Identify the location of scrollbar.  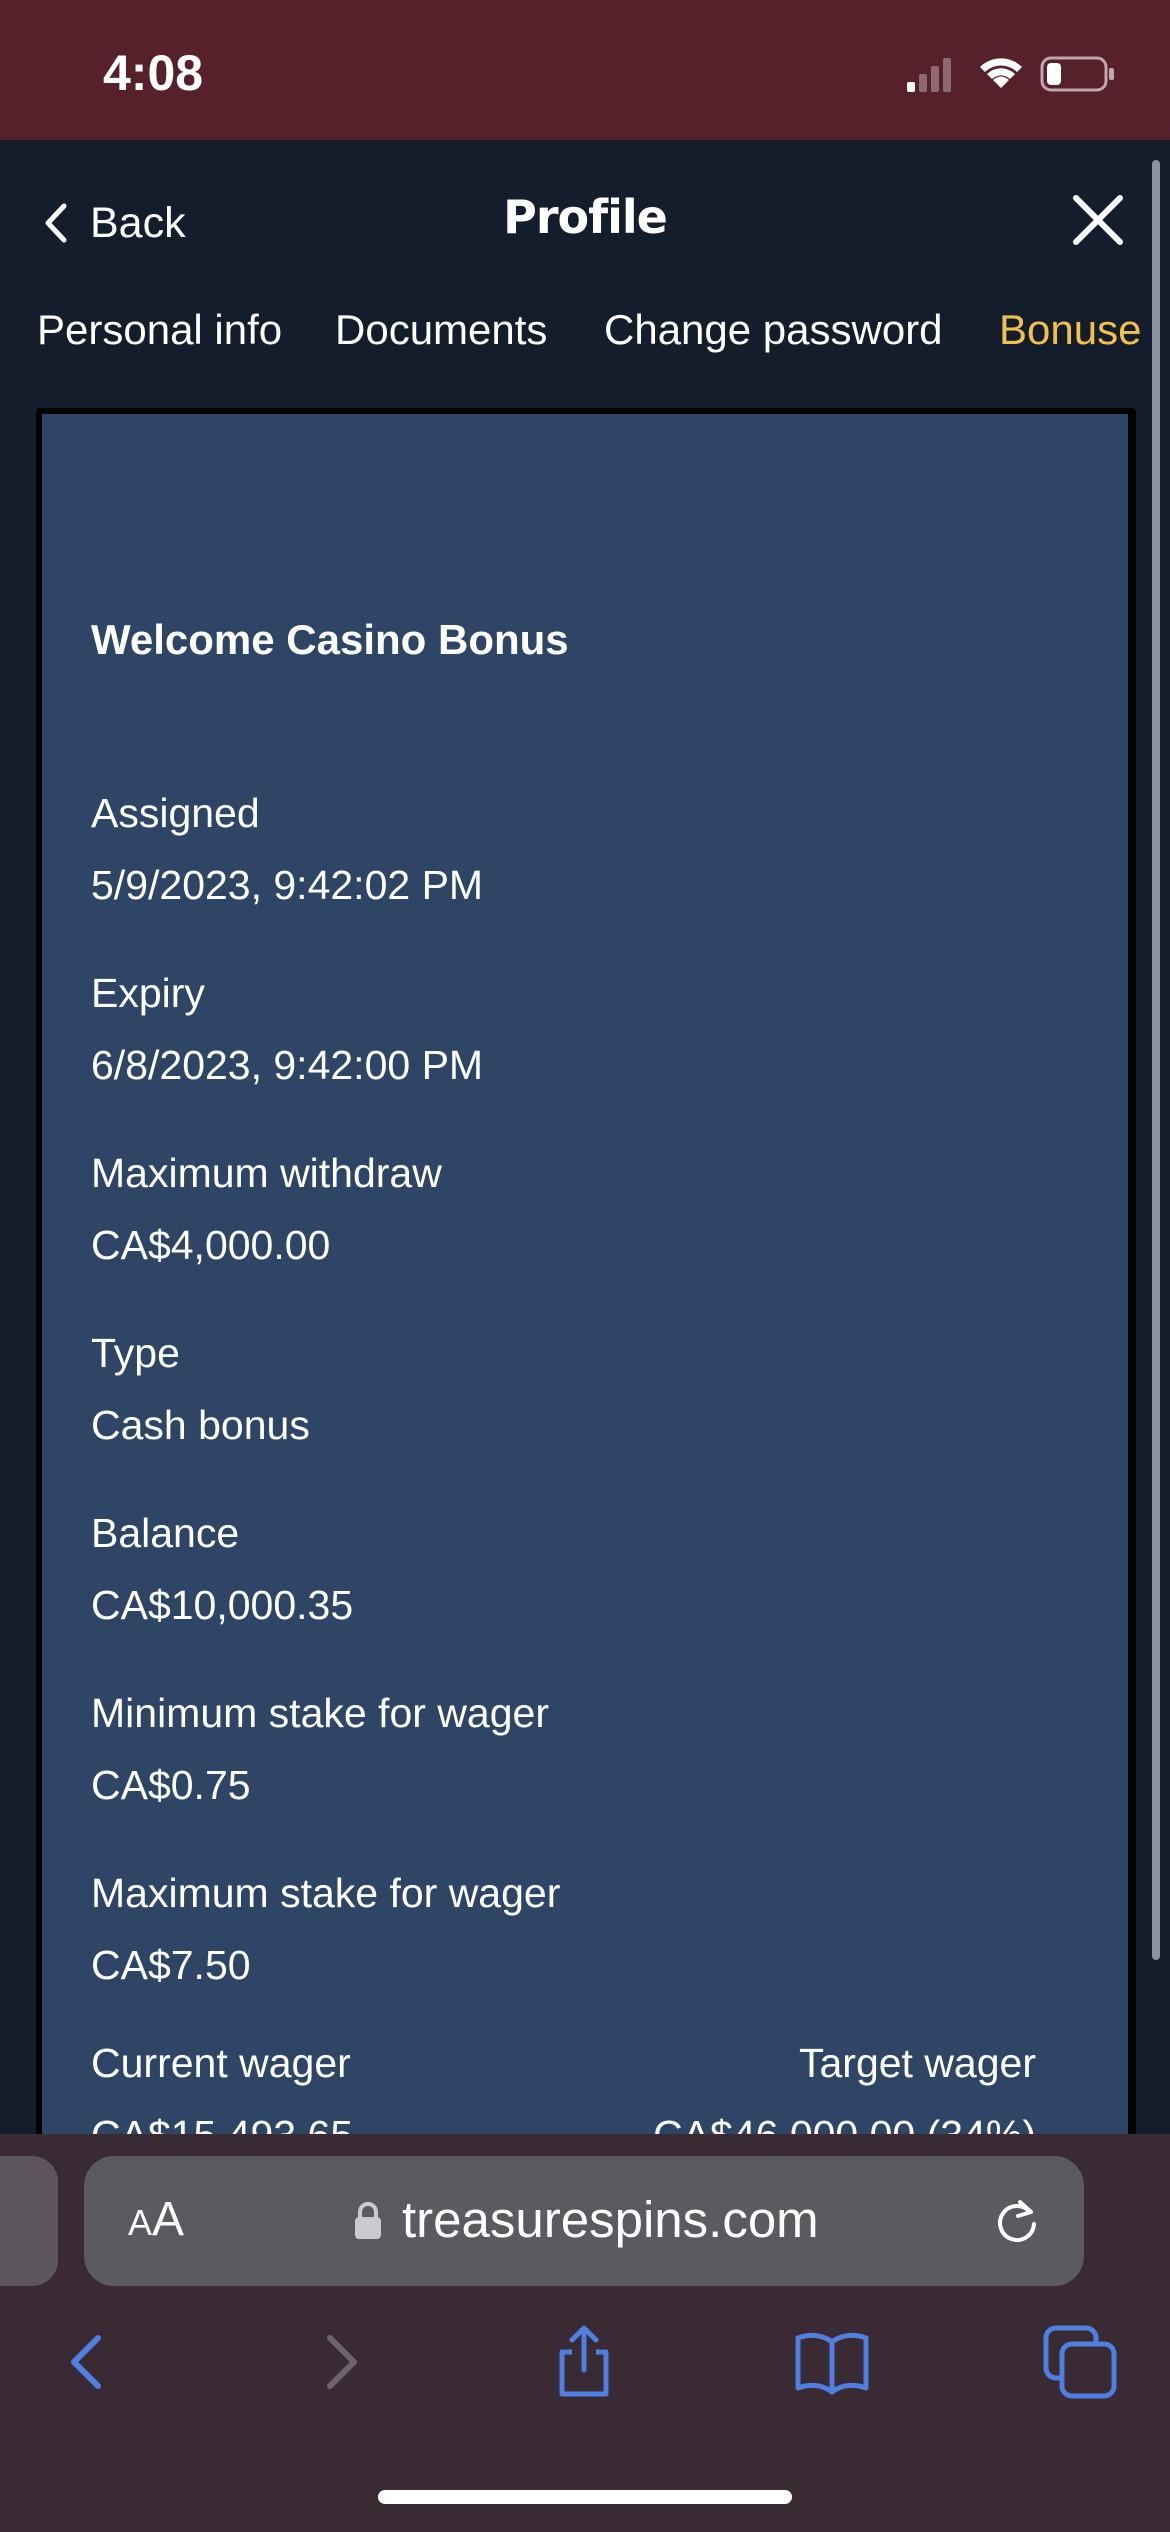
(1156, 1060).